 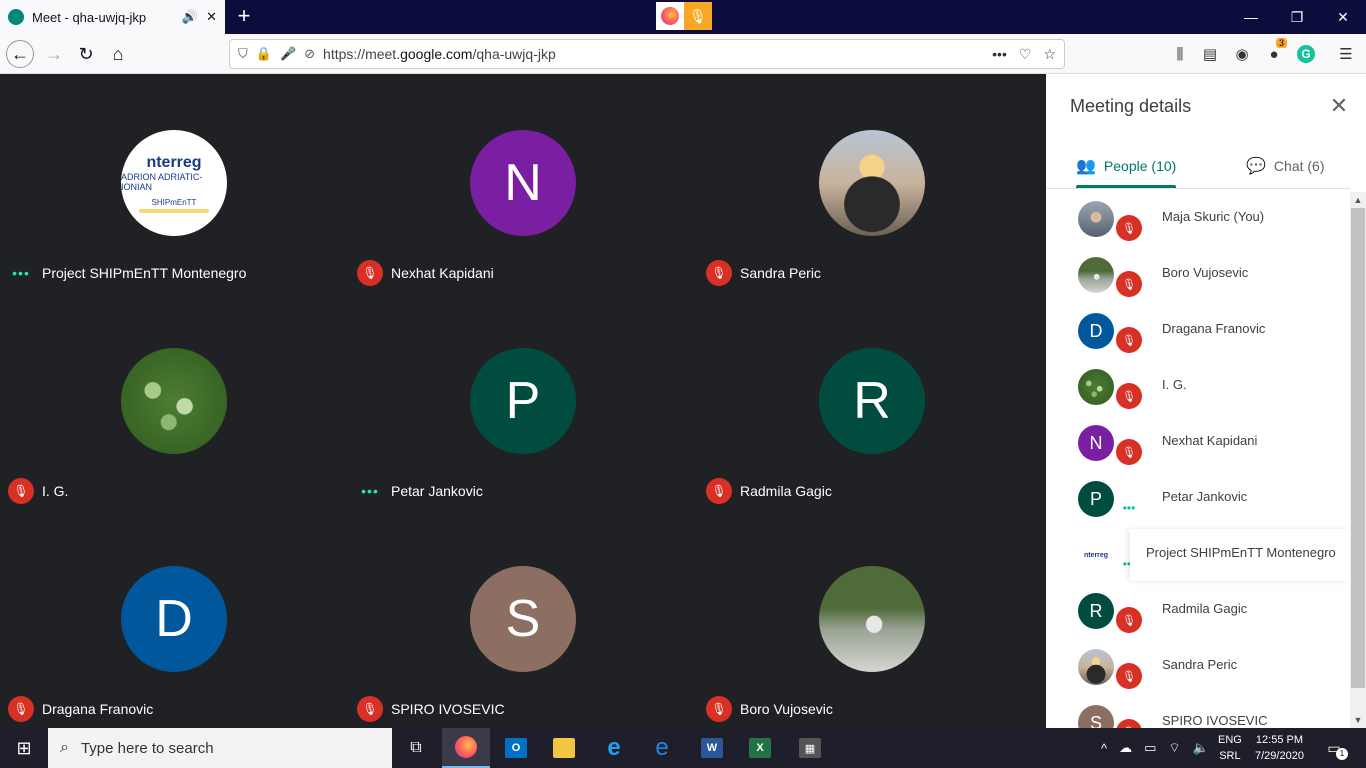 I want to click on logo-text-line1: nterreg, so click(x=174, y=162).